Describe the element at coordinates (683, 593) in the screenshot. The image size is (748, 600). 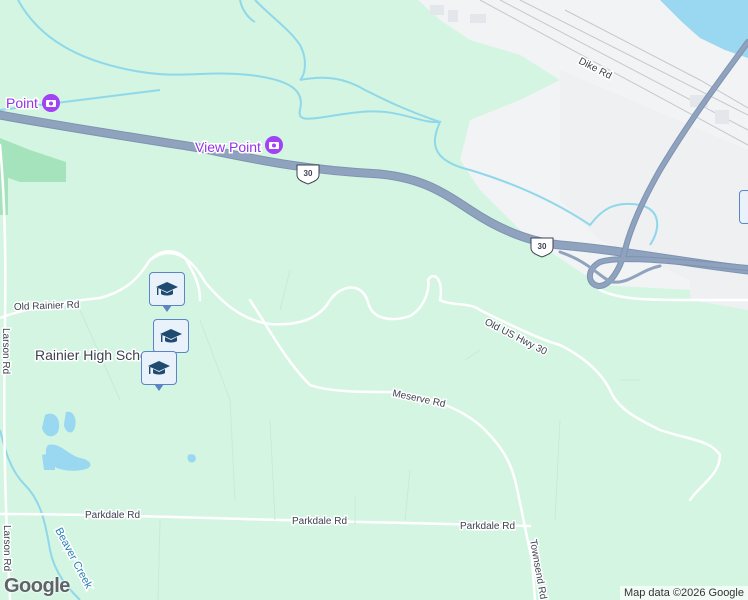
I see `map-attribution: Map data ©2026 Google` at that location.